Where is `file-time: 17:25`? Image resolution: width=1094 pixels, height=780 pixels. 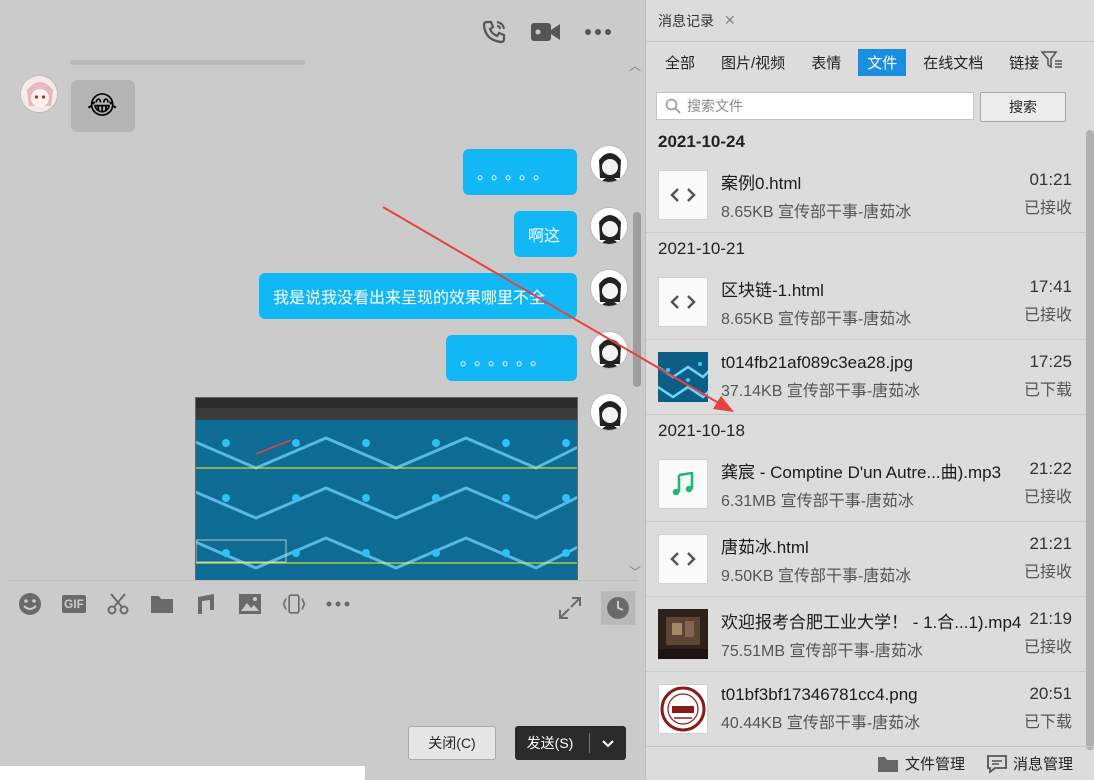
file-time: 17:25 is located at coordinates (1050, 361).